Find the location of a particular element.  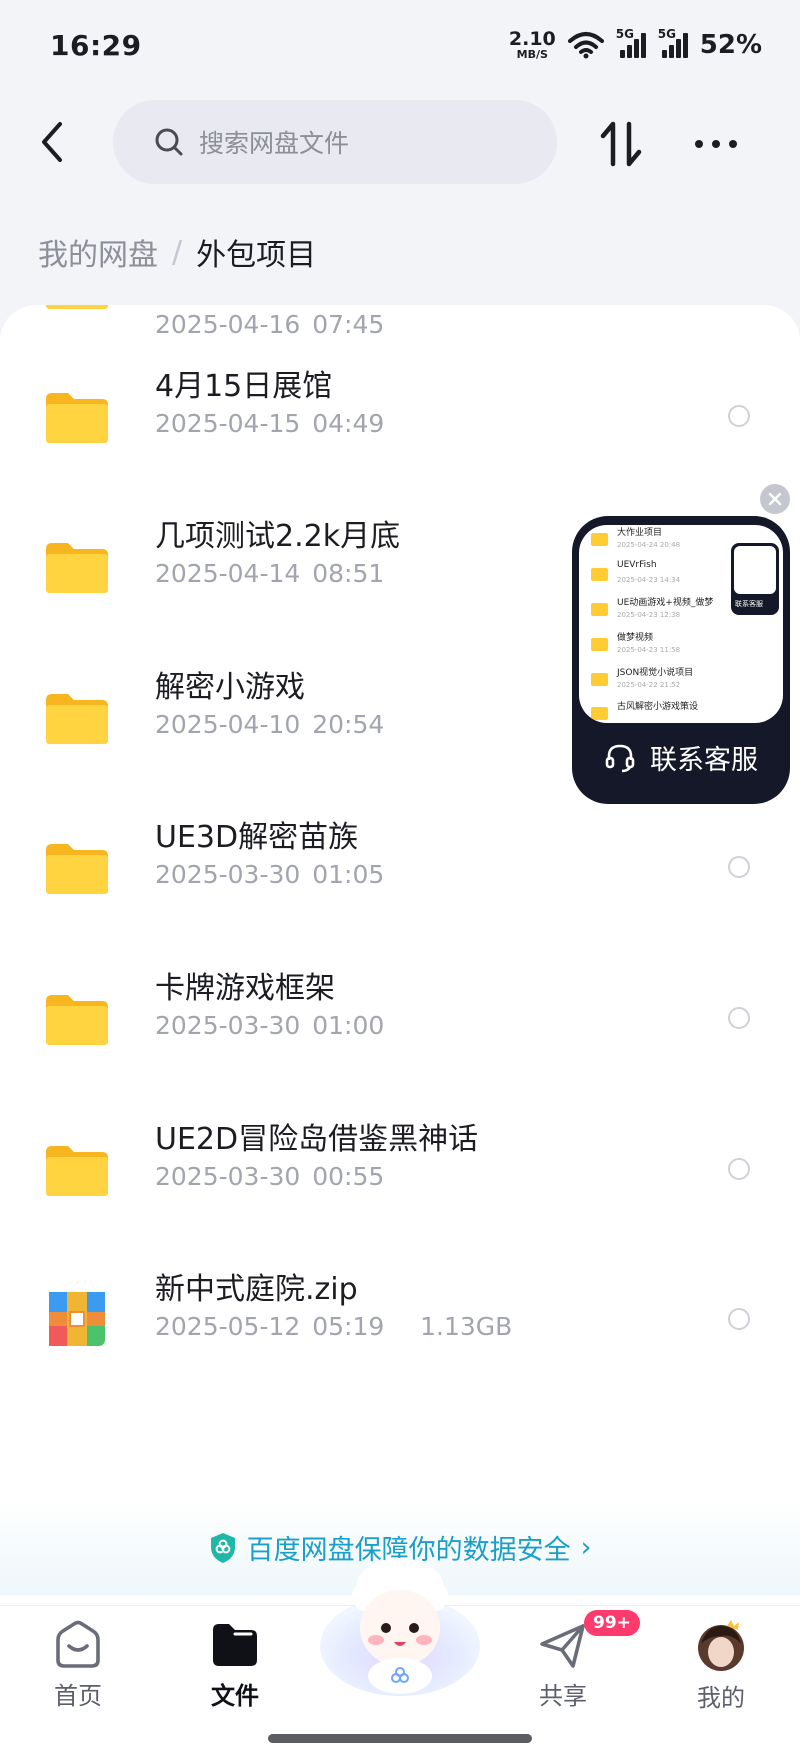

nav-mine: 我的 is located at coordinates (721, 1666).